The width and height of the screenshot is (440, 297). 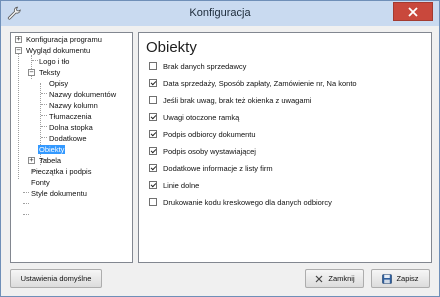 I want to click on tree-item-style-dokumentu: Style dokumentu, so click(x=59, y=193).